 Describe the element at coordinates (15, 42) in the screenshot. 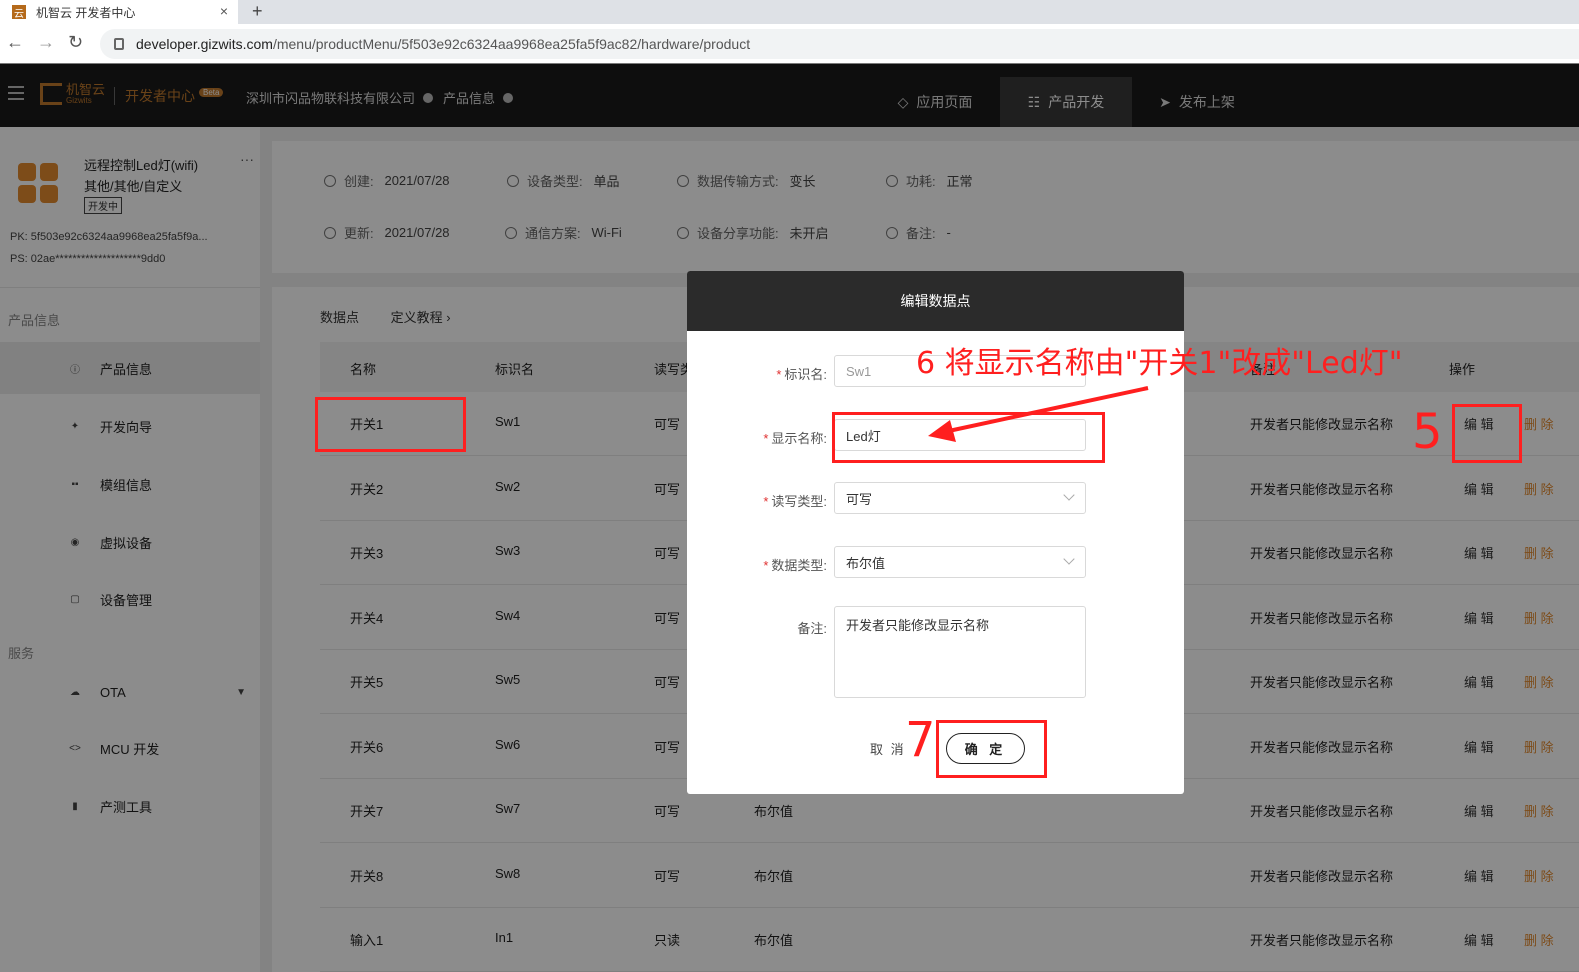

I see `back-arrow-icon: ←` at that location.